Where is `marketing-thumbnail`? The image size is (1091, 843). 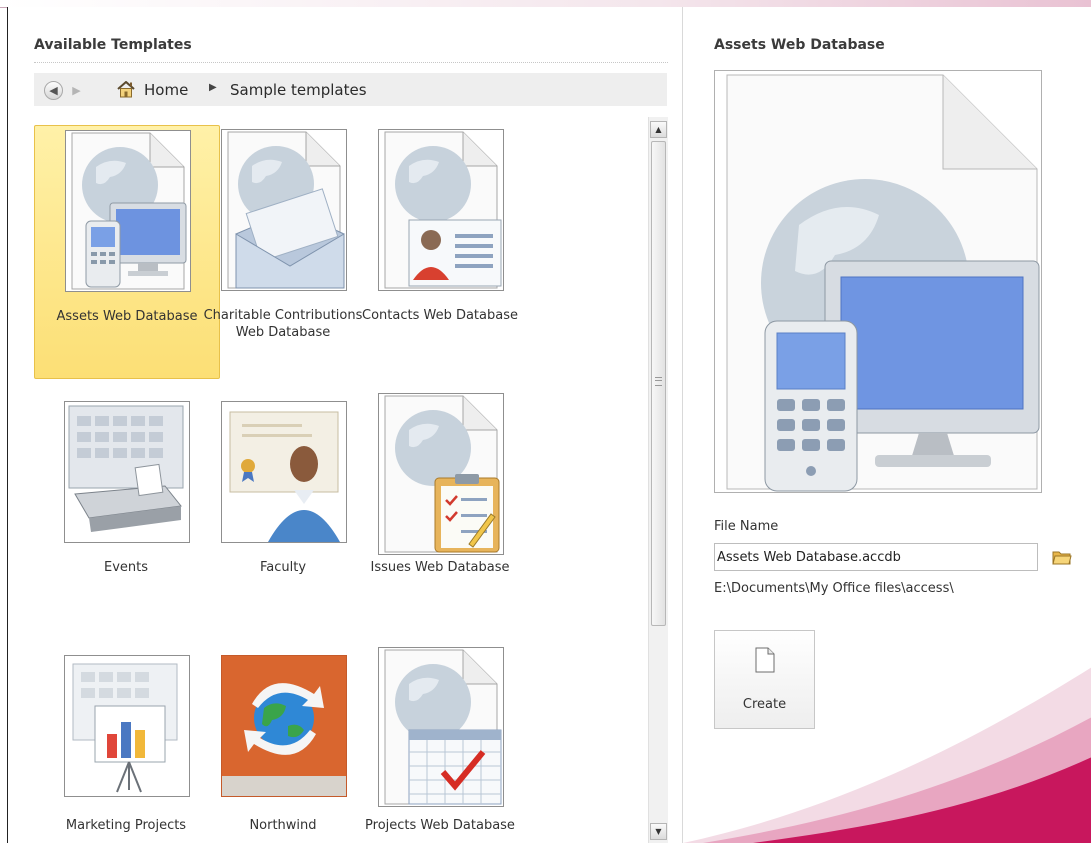
marketing-thumbnail is located at coordinates (127, 726).